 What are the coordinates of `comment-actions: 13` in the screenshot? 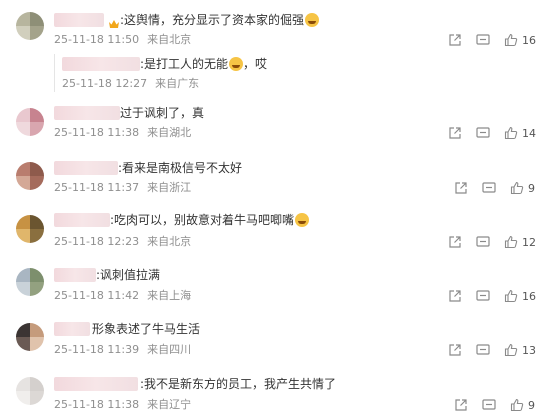 It's located at (492, 350).